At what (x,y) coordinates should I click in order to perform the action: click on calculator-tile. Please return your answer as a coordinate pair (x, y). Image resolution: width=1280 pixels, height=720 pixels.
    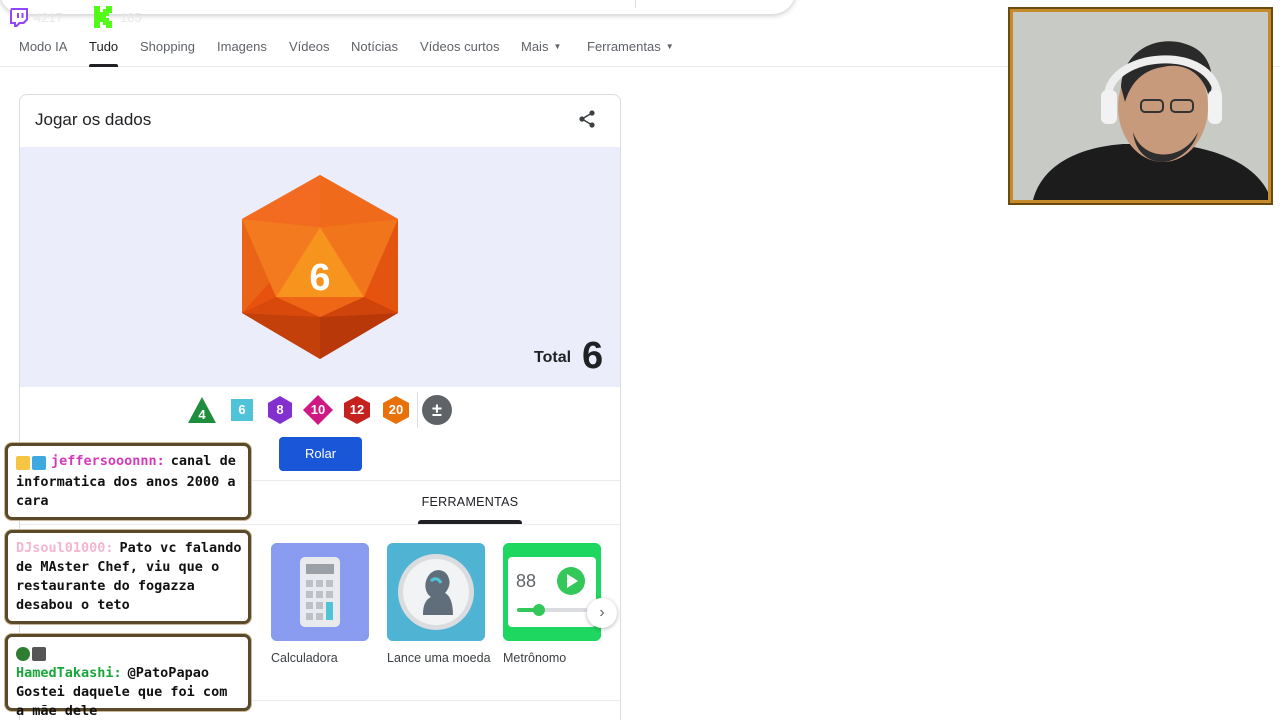
    Looking at the image, I should click on (320, 592).